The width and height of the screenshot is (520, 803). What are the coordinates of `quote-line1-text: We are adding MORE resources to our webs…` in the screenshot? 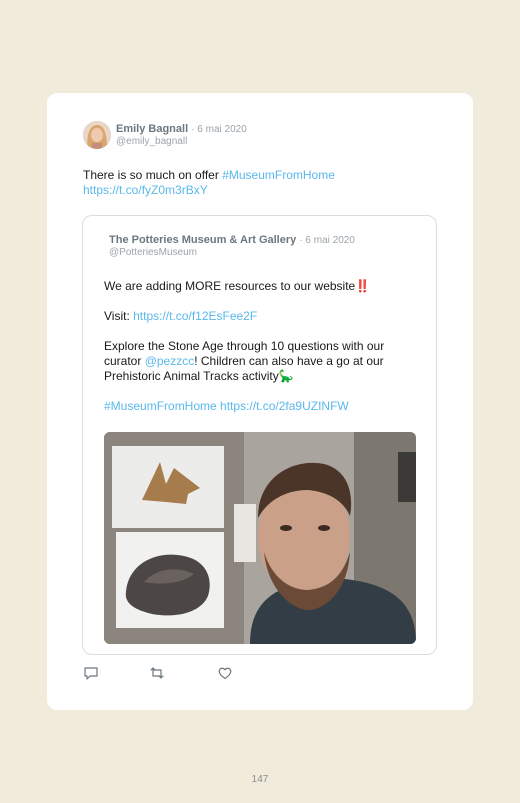 It's located at (230, 286).